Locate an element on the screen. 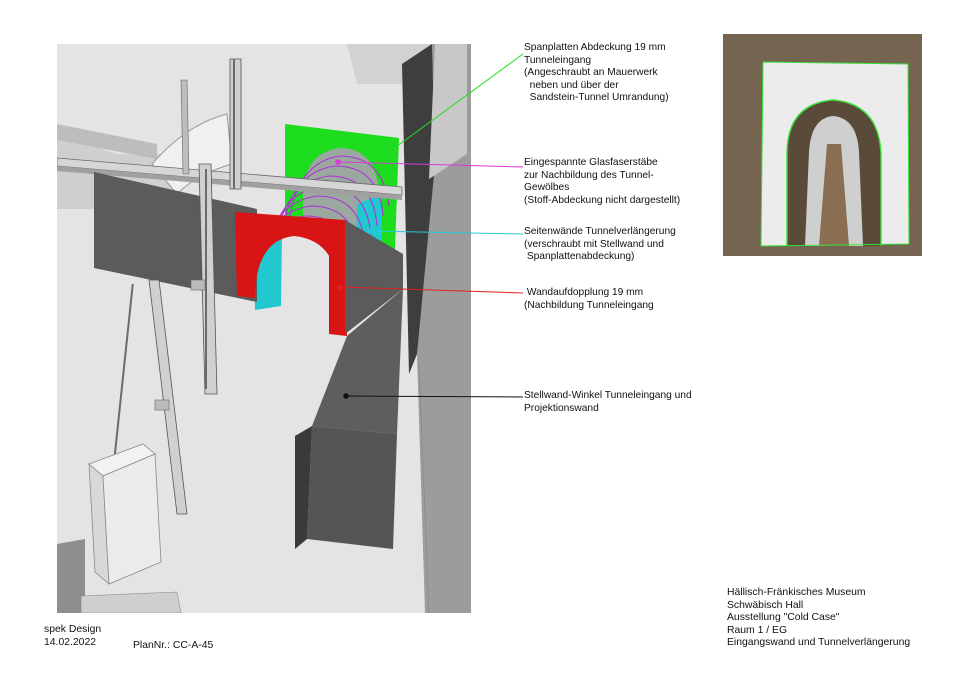  callout-line: Projektionswand is located at coordinates (561, 408).